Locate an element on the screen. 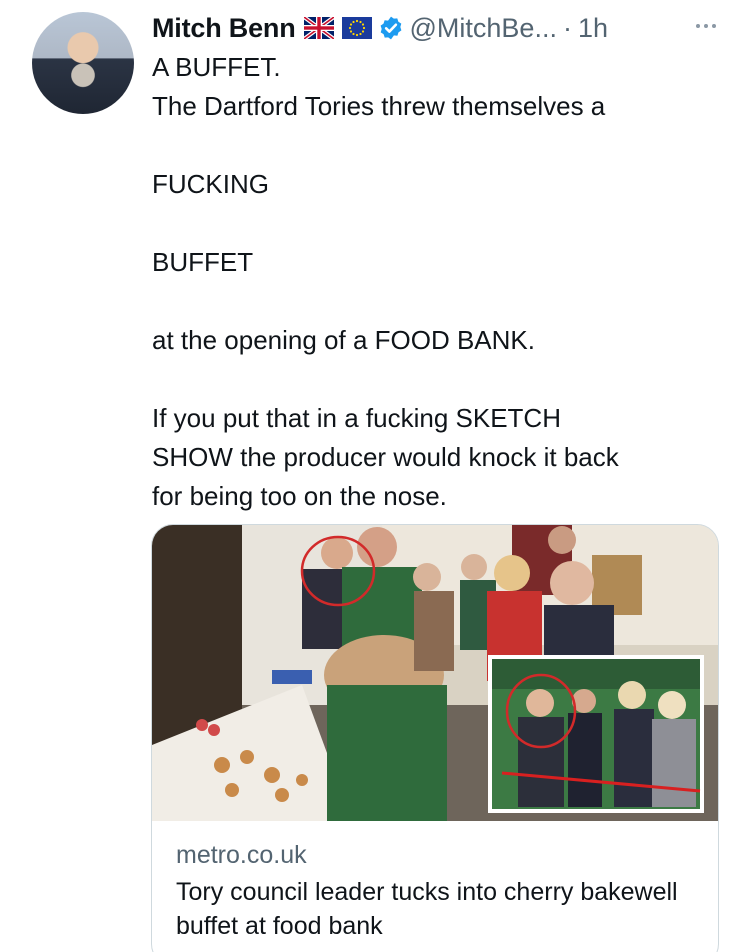  eu-flag-icon is located at coordinates (356, 28).